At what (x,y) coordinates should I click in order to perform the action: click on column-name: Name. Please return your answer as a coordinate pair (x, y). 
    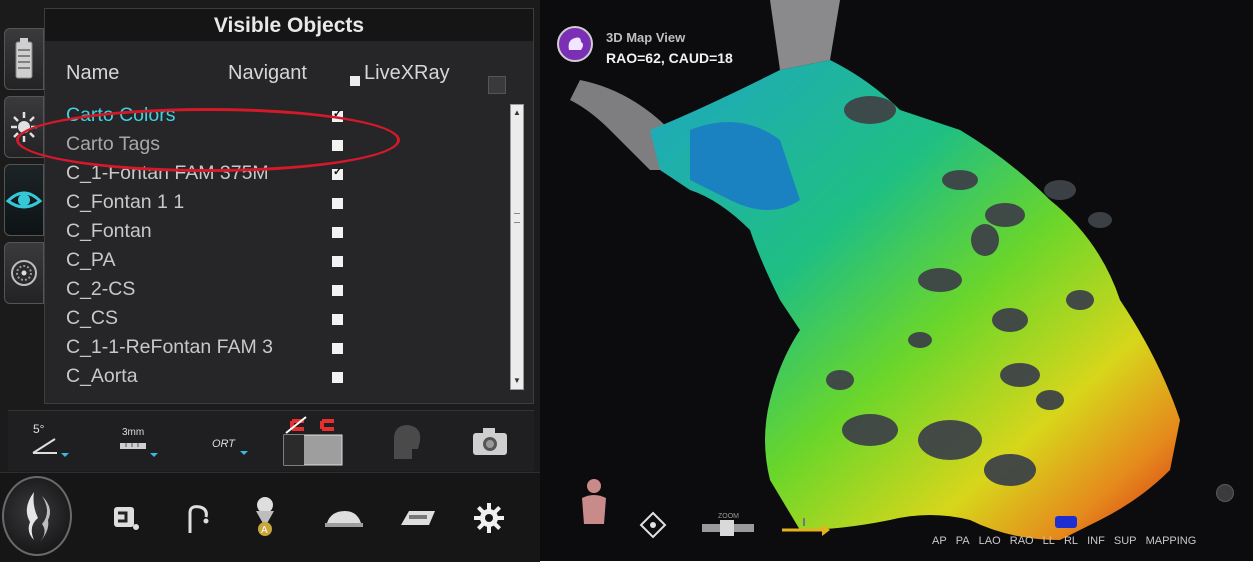
    Looking at the image, I should click on (93, 73).